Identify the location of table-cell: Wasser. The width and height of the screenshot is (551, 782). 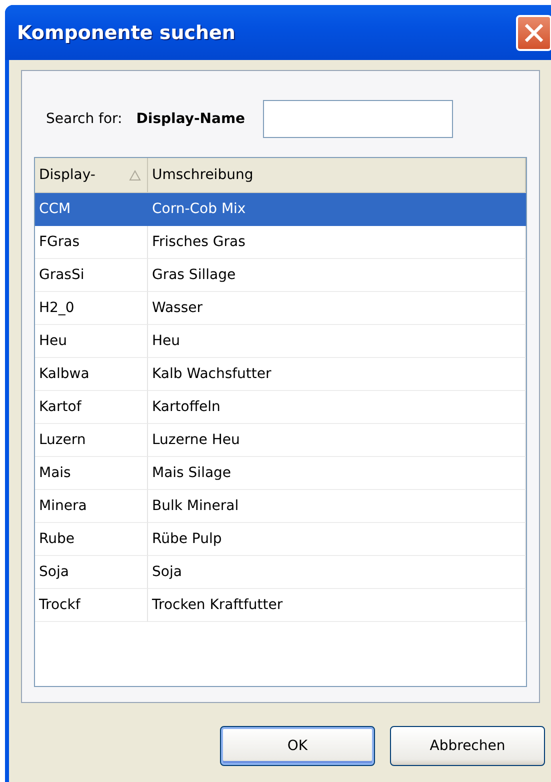
(177, 308).